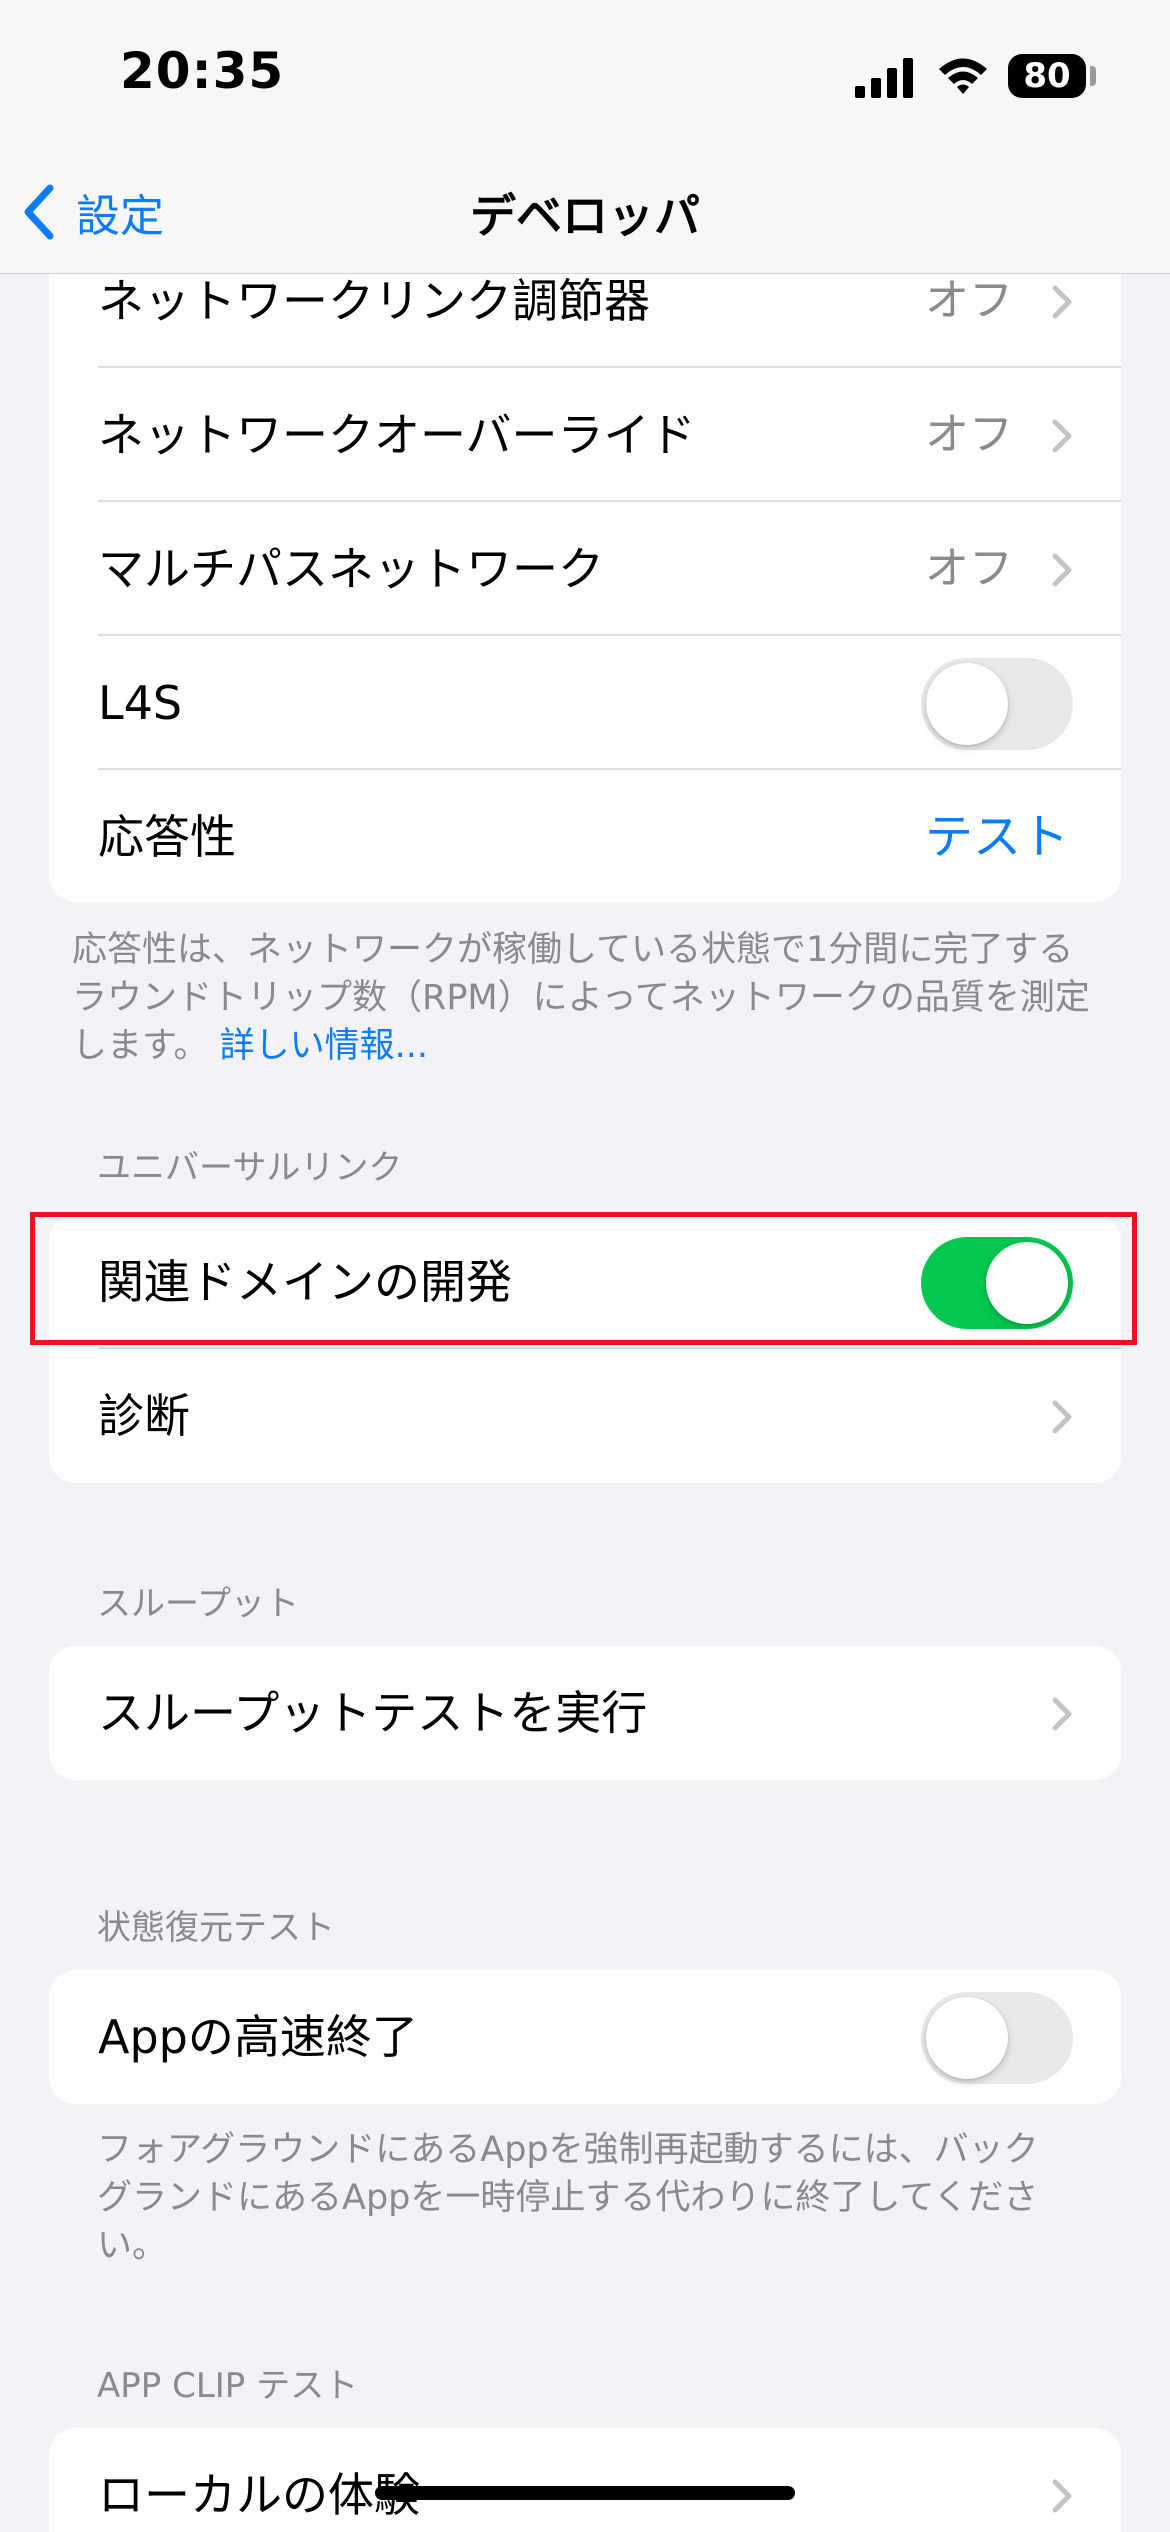 Image resolution: width=1170 pixels, height=2532 pixels. What do you see at coordinates (585, 2493) in the screenshot?
I see `home-indicator` at bounding box center [585, 2493].